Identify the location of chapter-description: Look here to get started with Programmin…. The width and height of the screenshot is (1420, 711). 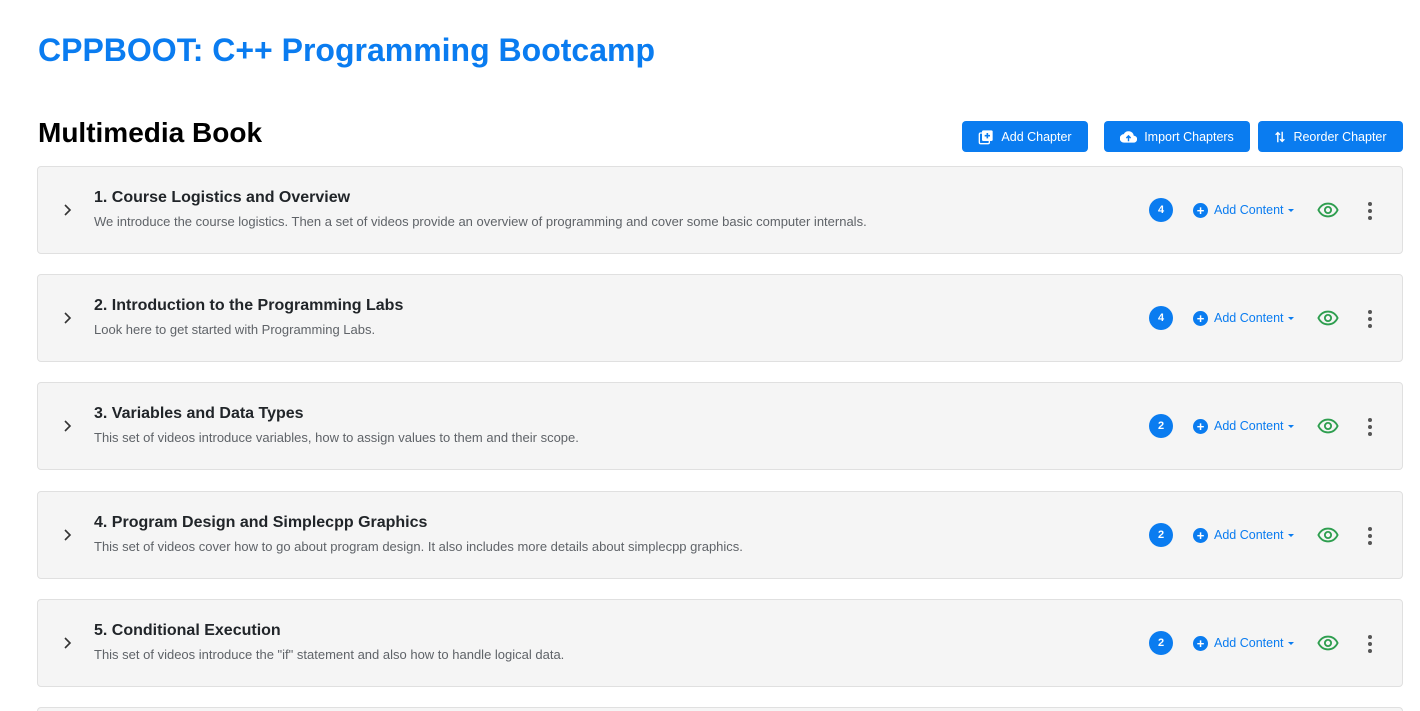
(235, 329).